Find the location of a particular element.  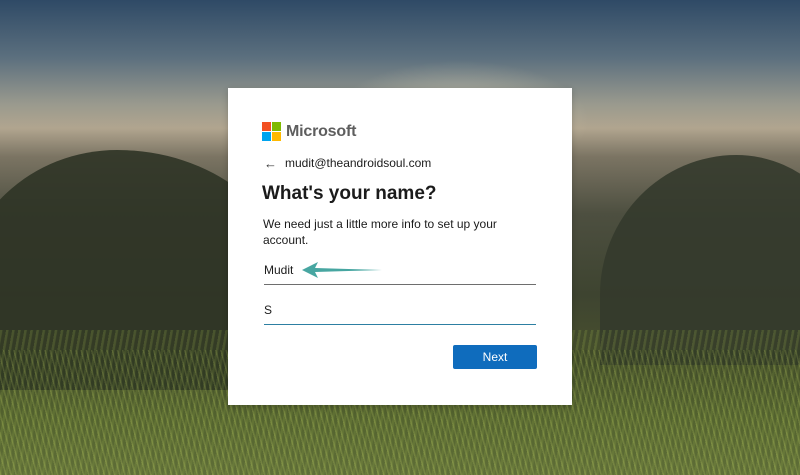

identity-banner: ← mudit@theandroidsoul.com is located at coordinates (347, 163).